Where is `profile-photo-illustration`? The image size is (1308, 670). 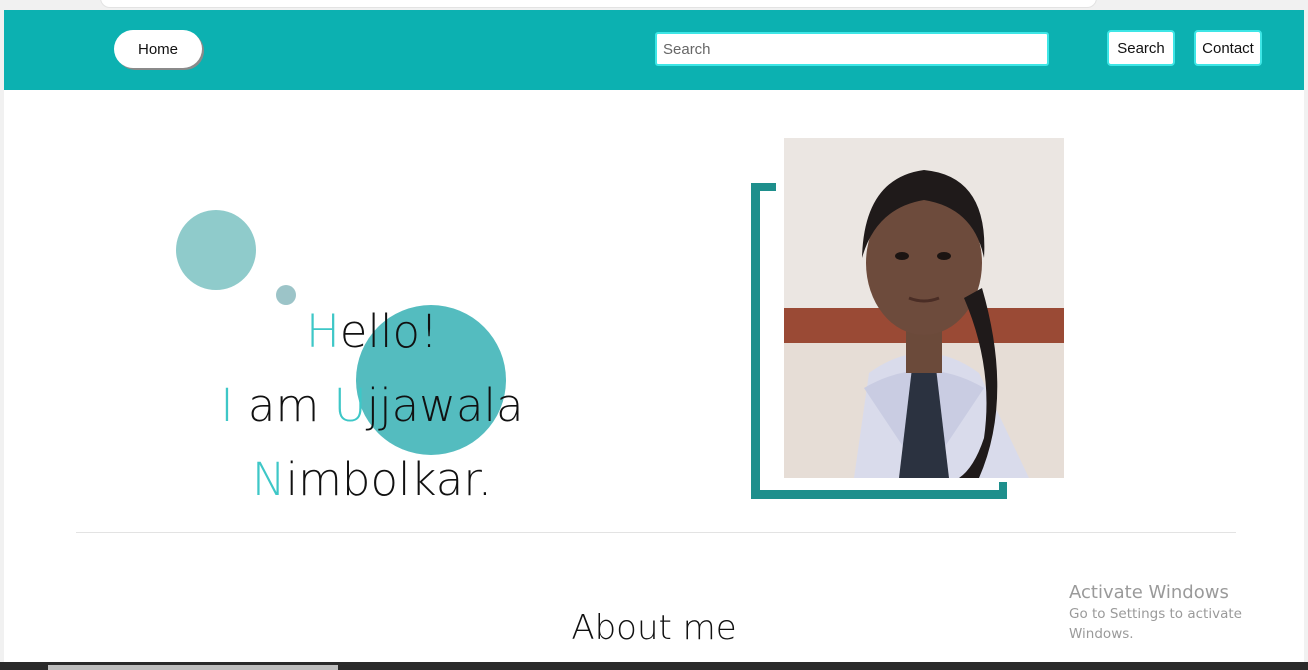 profile-photo-illustration is located at coordinates (924, 308).